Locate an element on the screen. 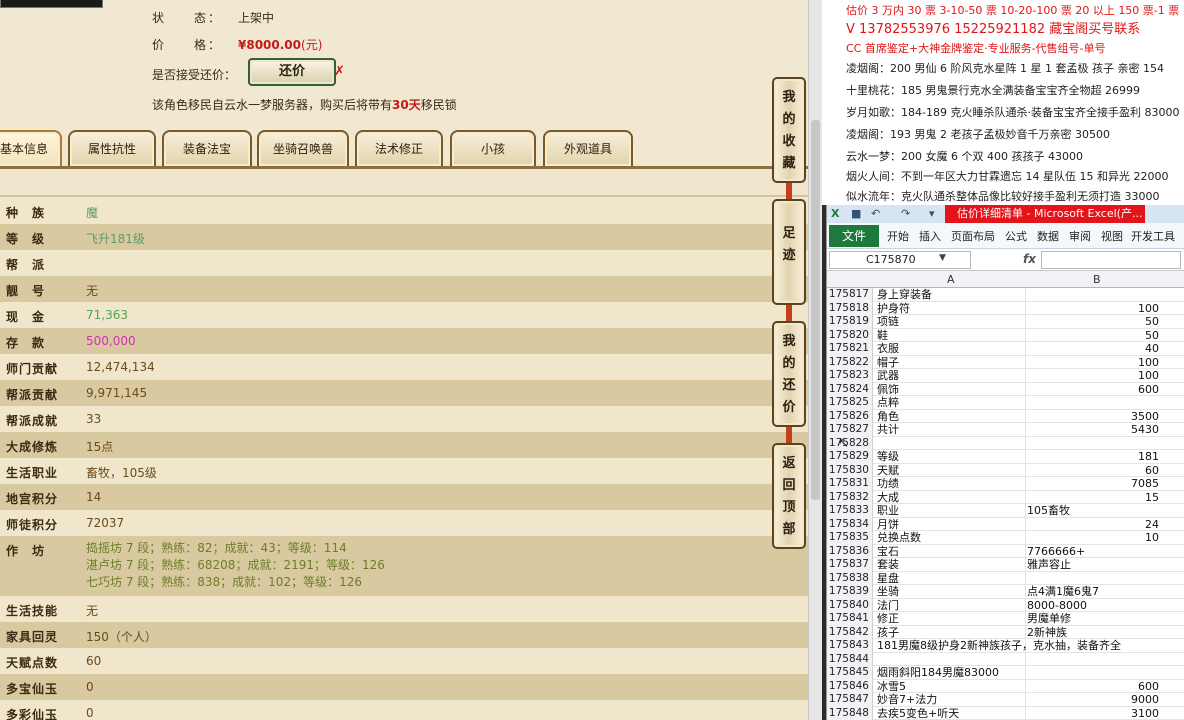  cell-b: 7766666+ is located at coordinates (1105, 551).